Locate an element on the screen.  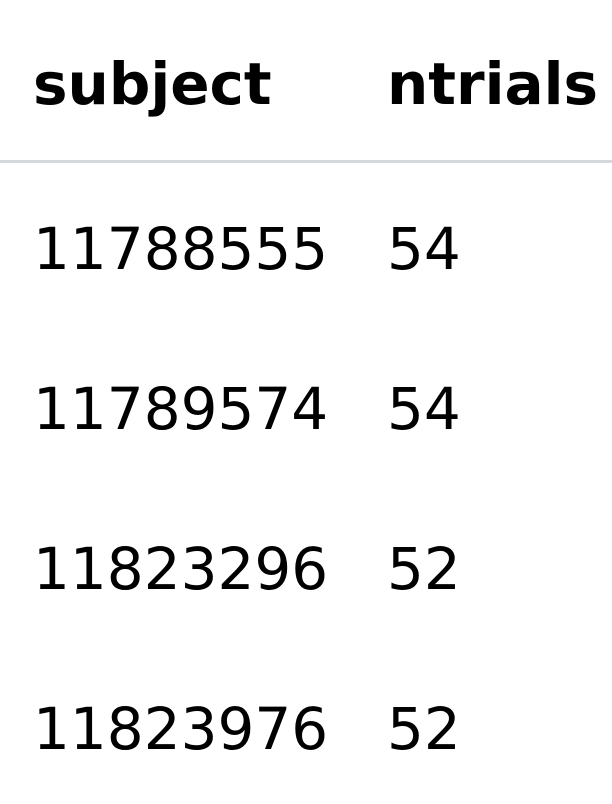
cell-subject: 11789574 is located at coordinates (181, 409).